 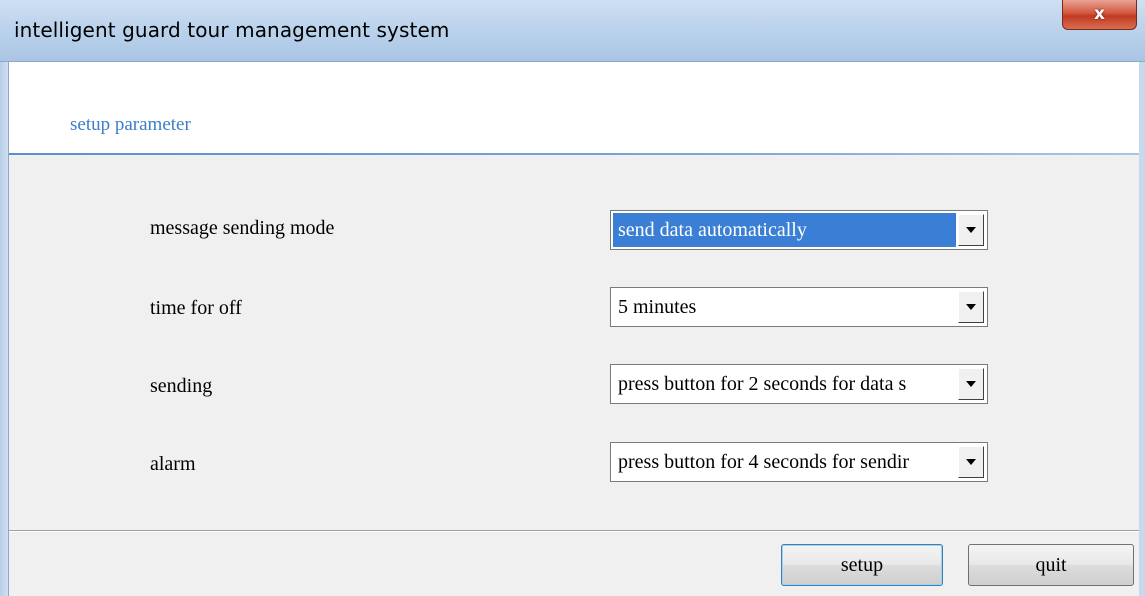 What do you see at coordinates (784, 230) in the screenshot?
I see `message-sending-mode-value: send data automatically` at bounding box center [784, 230].